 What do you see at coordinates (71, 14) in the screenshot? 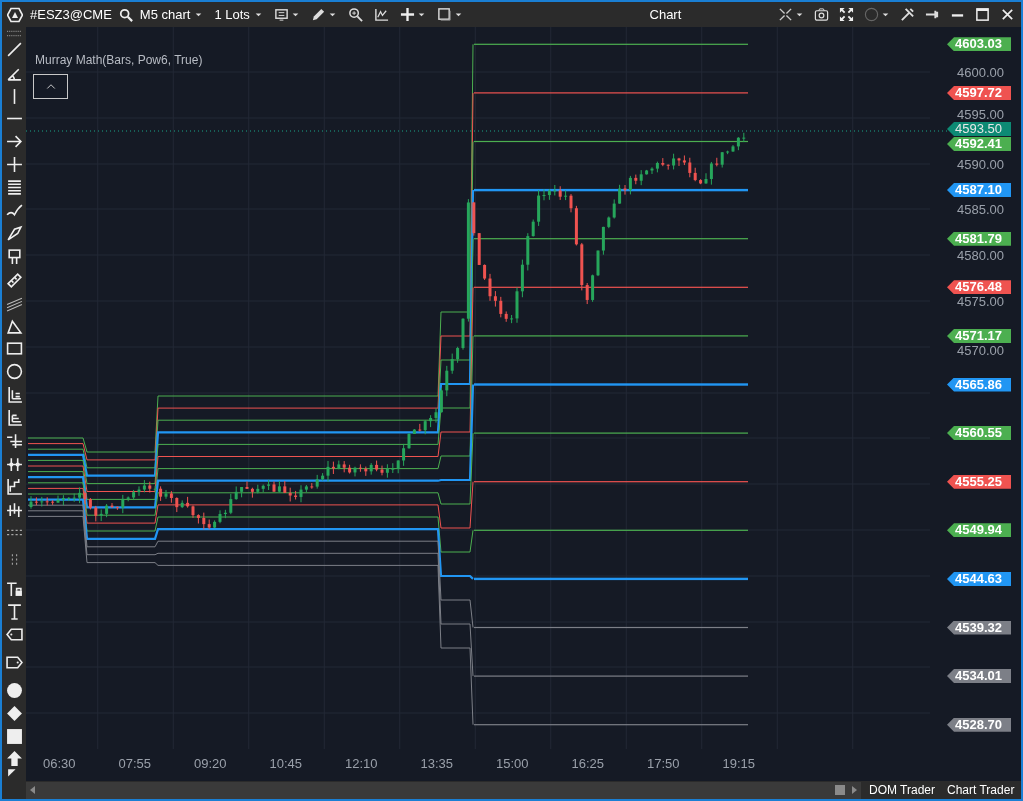
I see `symbol-label: #ESZ3@CME` at bounding box center [71, 14].